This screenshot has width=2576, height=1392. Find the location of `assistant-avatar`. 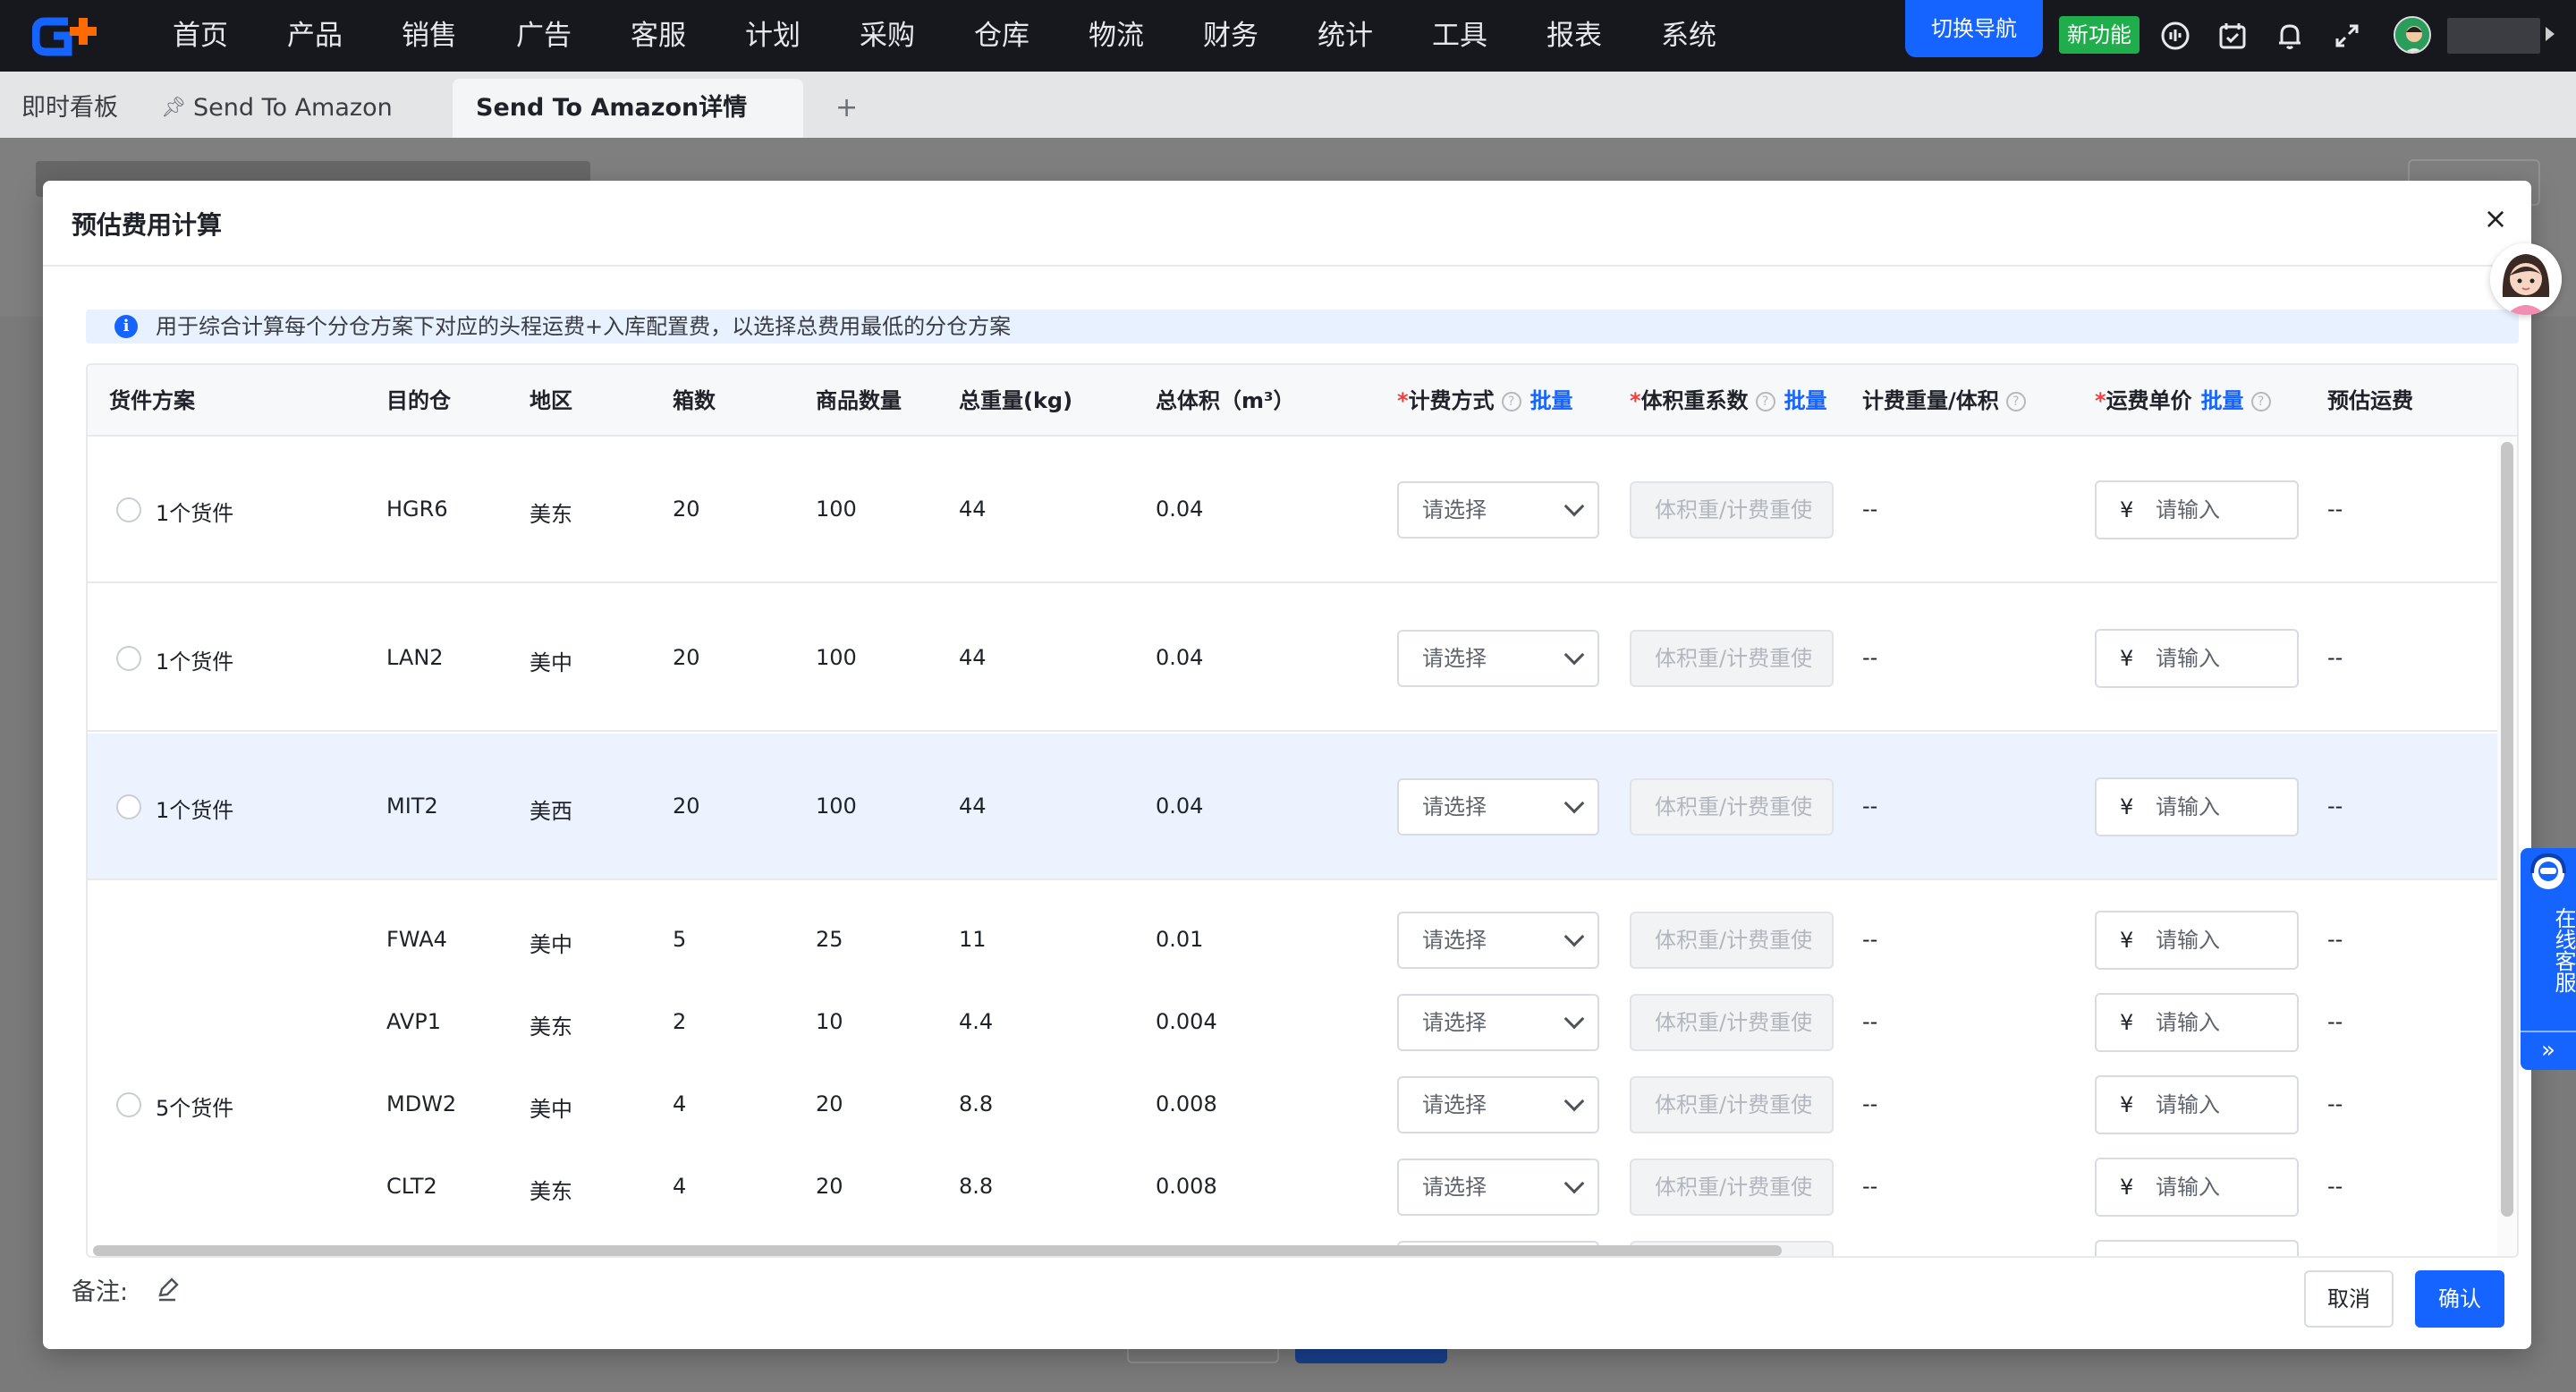

assistant-avatar is located at coordinates (2526, 279).